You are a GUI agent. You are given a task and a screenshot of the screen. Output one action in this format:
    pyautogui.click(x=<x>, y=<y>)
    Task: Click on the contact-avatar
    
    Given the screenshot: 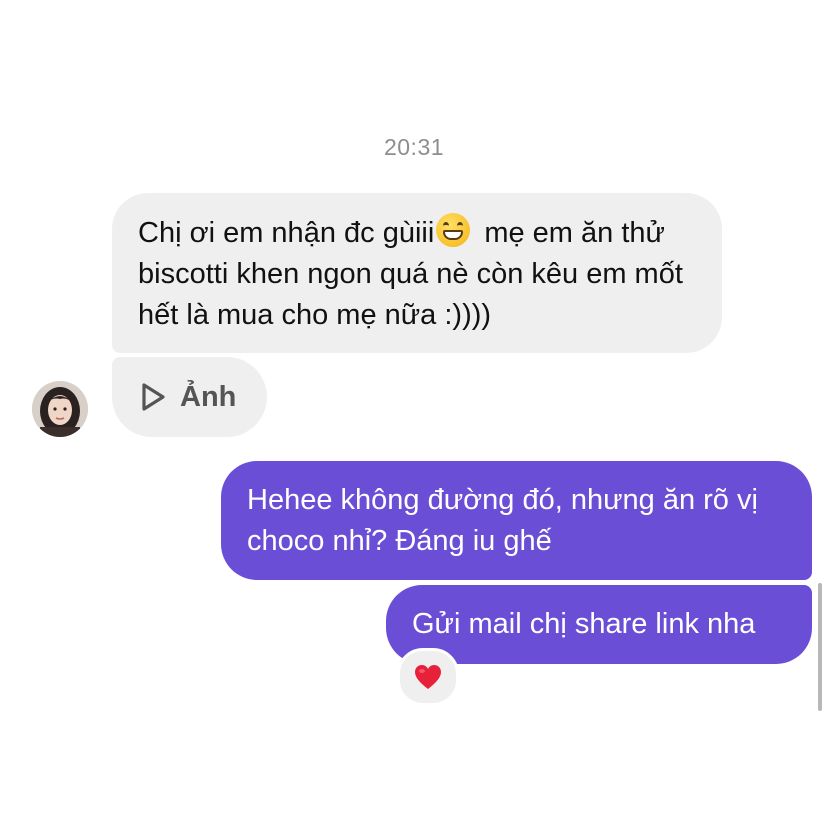 What is the action you would take?
    pyautogui.click(x=60, y=409)
    